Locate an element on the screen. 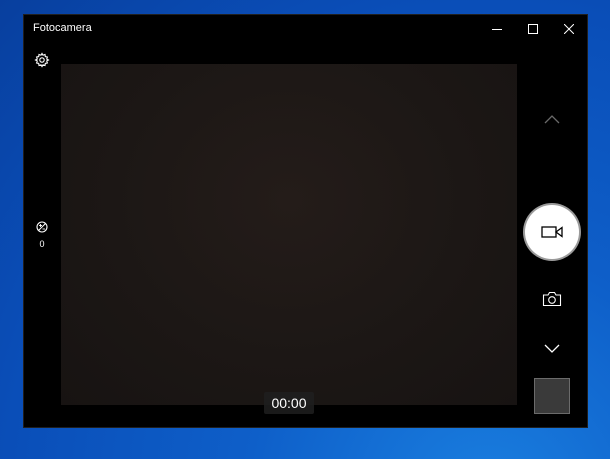 The height and width of the screenshot is (459, 610). maximize-icon is located at coordinates (533, 29).